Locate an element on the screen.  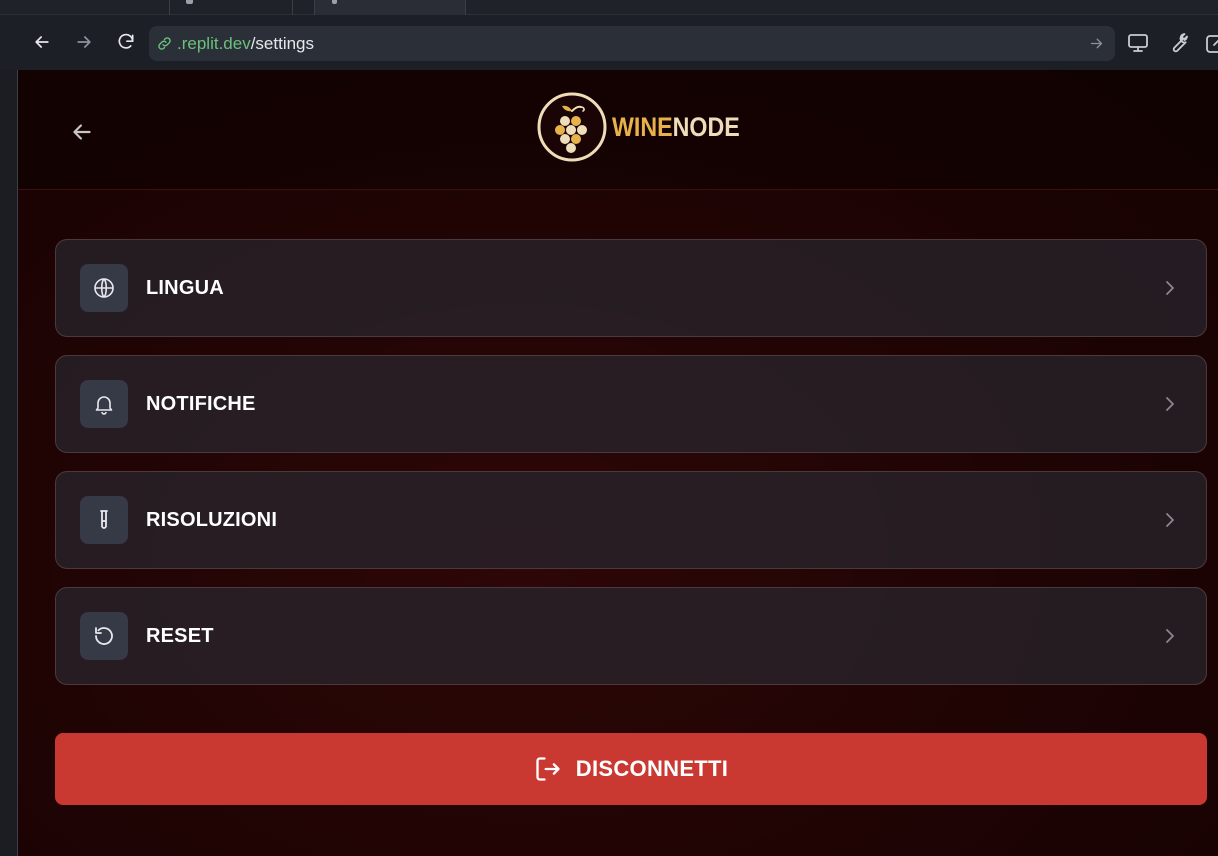
browser-toolbar: .replit.dev/settings is located at coordinates (609, 42).